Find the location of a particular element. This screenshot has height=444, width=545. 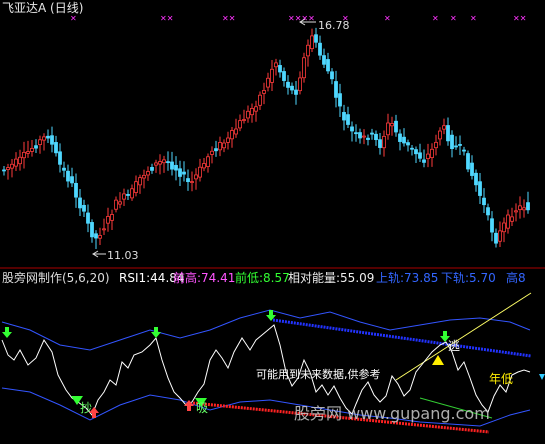

future-data-notice: 可能用到未来数据,供参考 is located at coordinates (318, 374).